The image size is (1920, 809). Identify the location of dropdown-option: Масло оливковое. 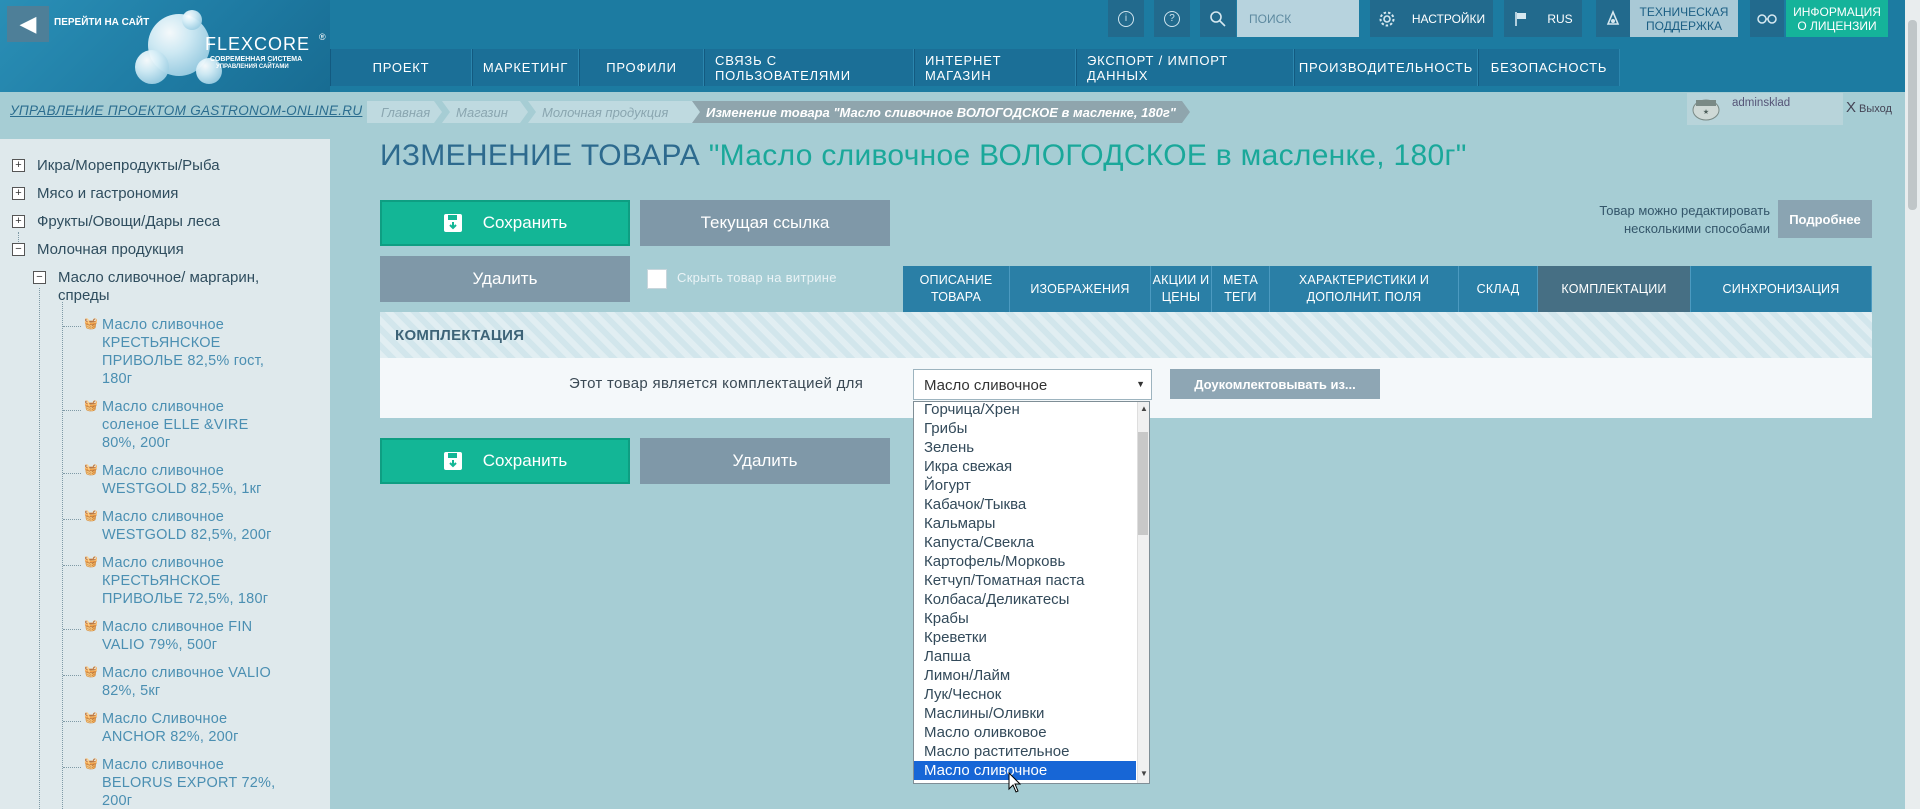
(1025, 732).